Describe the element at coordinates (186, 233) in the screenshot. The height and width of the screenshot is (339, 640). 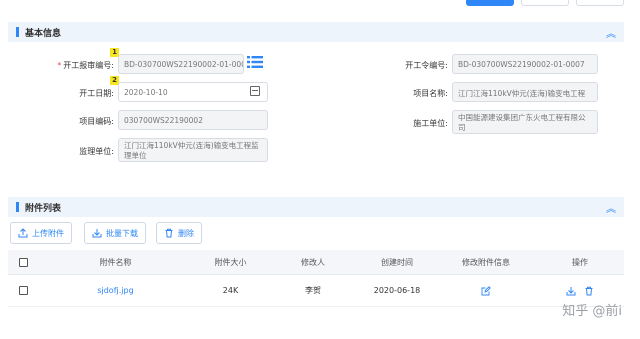
I see `delete-label: 删除` at that location.